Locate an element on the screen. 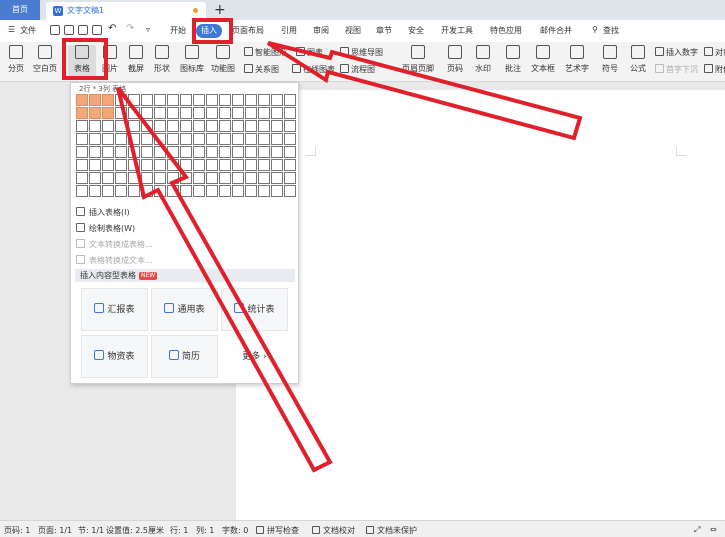 Image resolution: width=725 pixels, height=537 pixels. home-tab: 首页 is located at coordinates (20, 10).